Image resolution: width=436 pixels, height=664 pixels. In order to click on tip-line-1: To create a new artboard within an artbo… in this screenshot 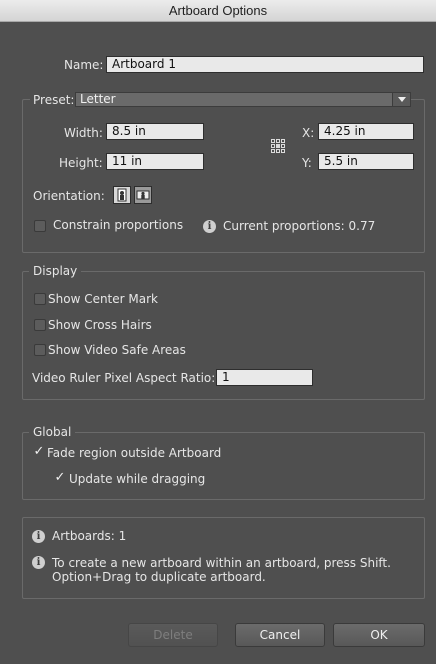, I will do `click(221, 563)`.